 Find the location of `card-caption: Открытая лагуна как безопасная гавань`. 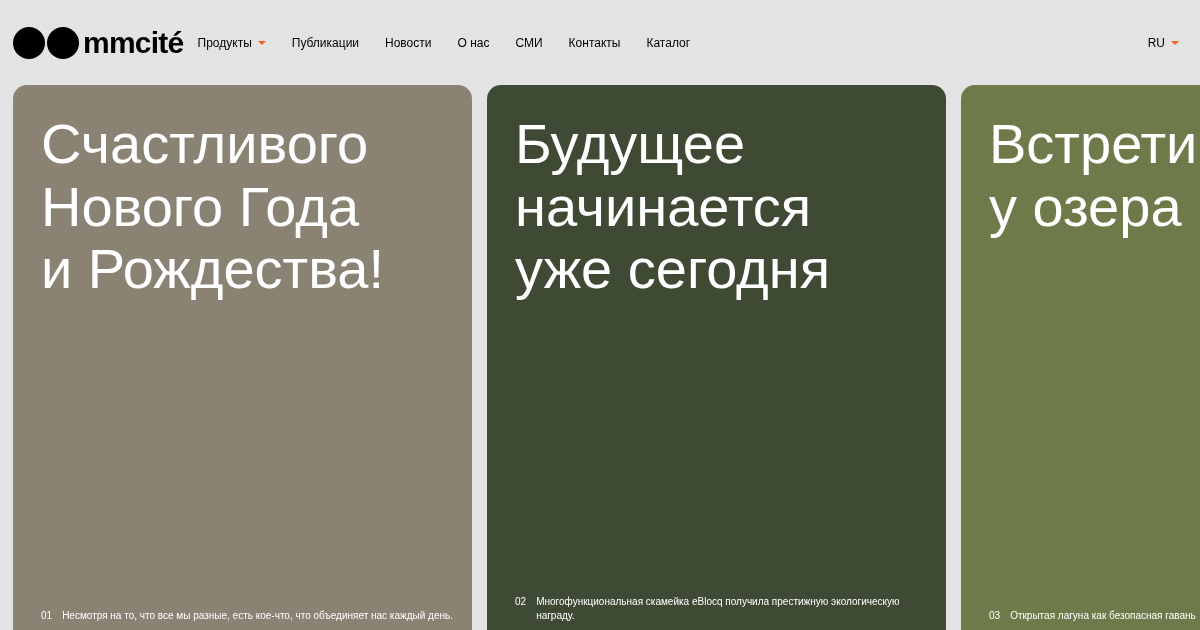

card-caption: Открытая лагуна как безопасная гавань is located at coordinates (1103, 616).